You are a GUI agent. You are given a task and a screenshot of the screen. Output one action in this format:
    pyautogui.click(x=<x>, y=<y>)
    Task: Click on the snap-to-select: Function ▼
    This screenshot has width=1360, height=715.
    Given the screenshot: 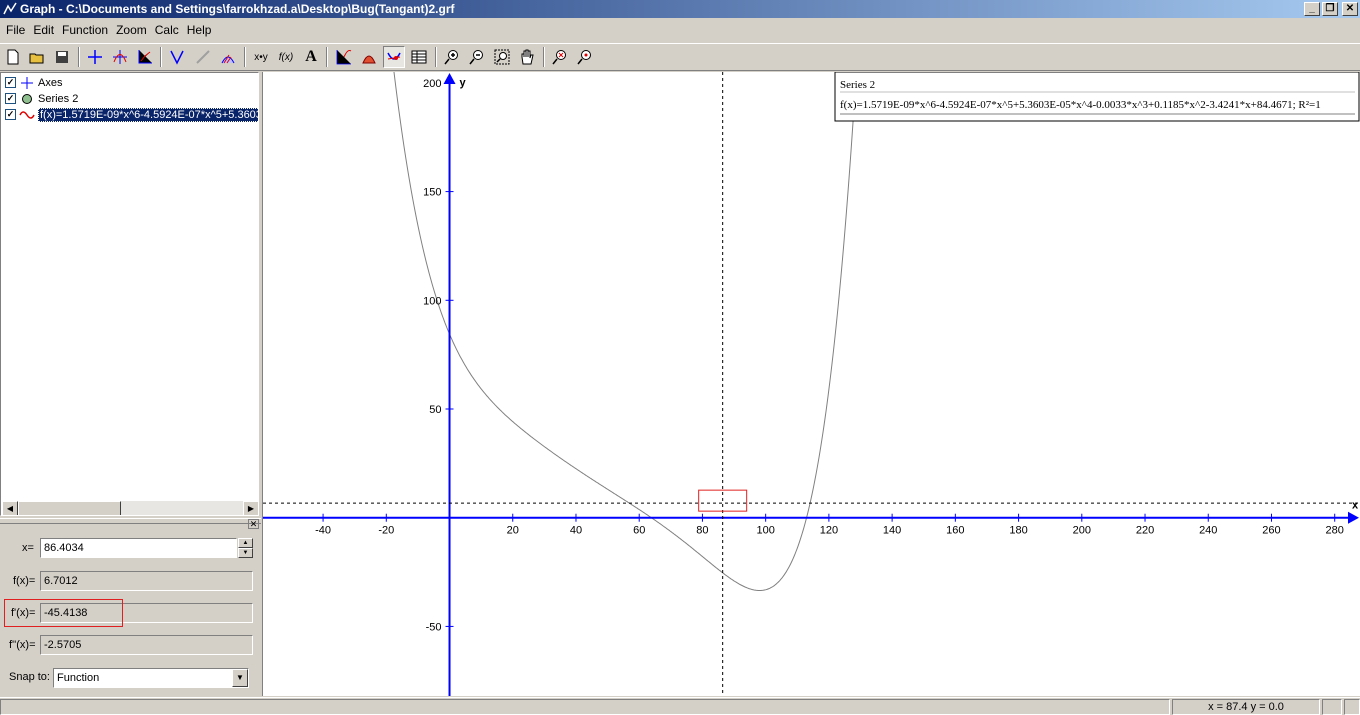 What is the action you would take?
    pyautogui.click(x=151, y=678)
    